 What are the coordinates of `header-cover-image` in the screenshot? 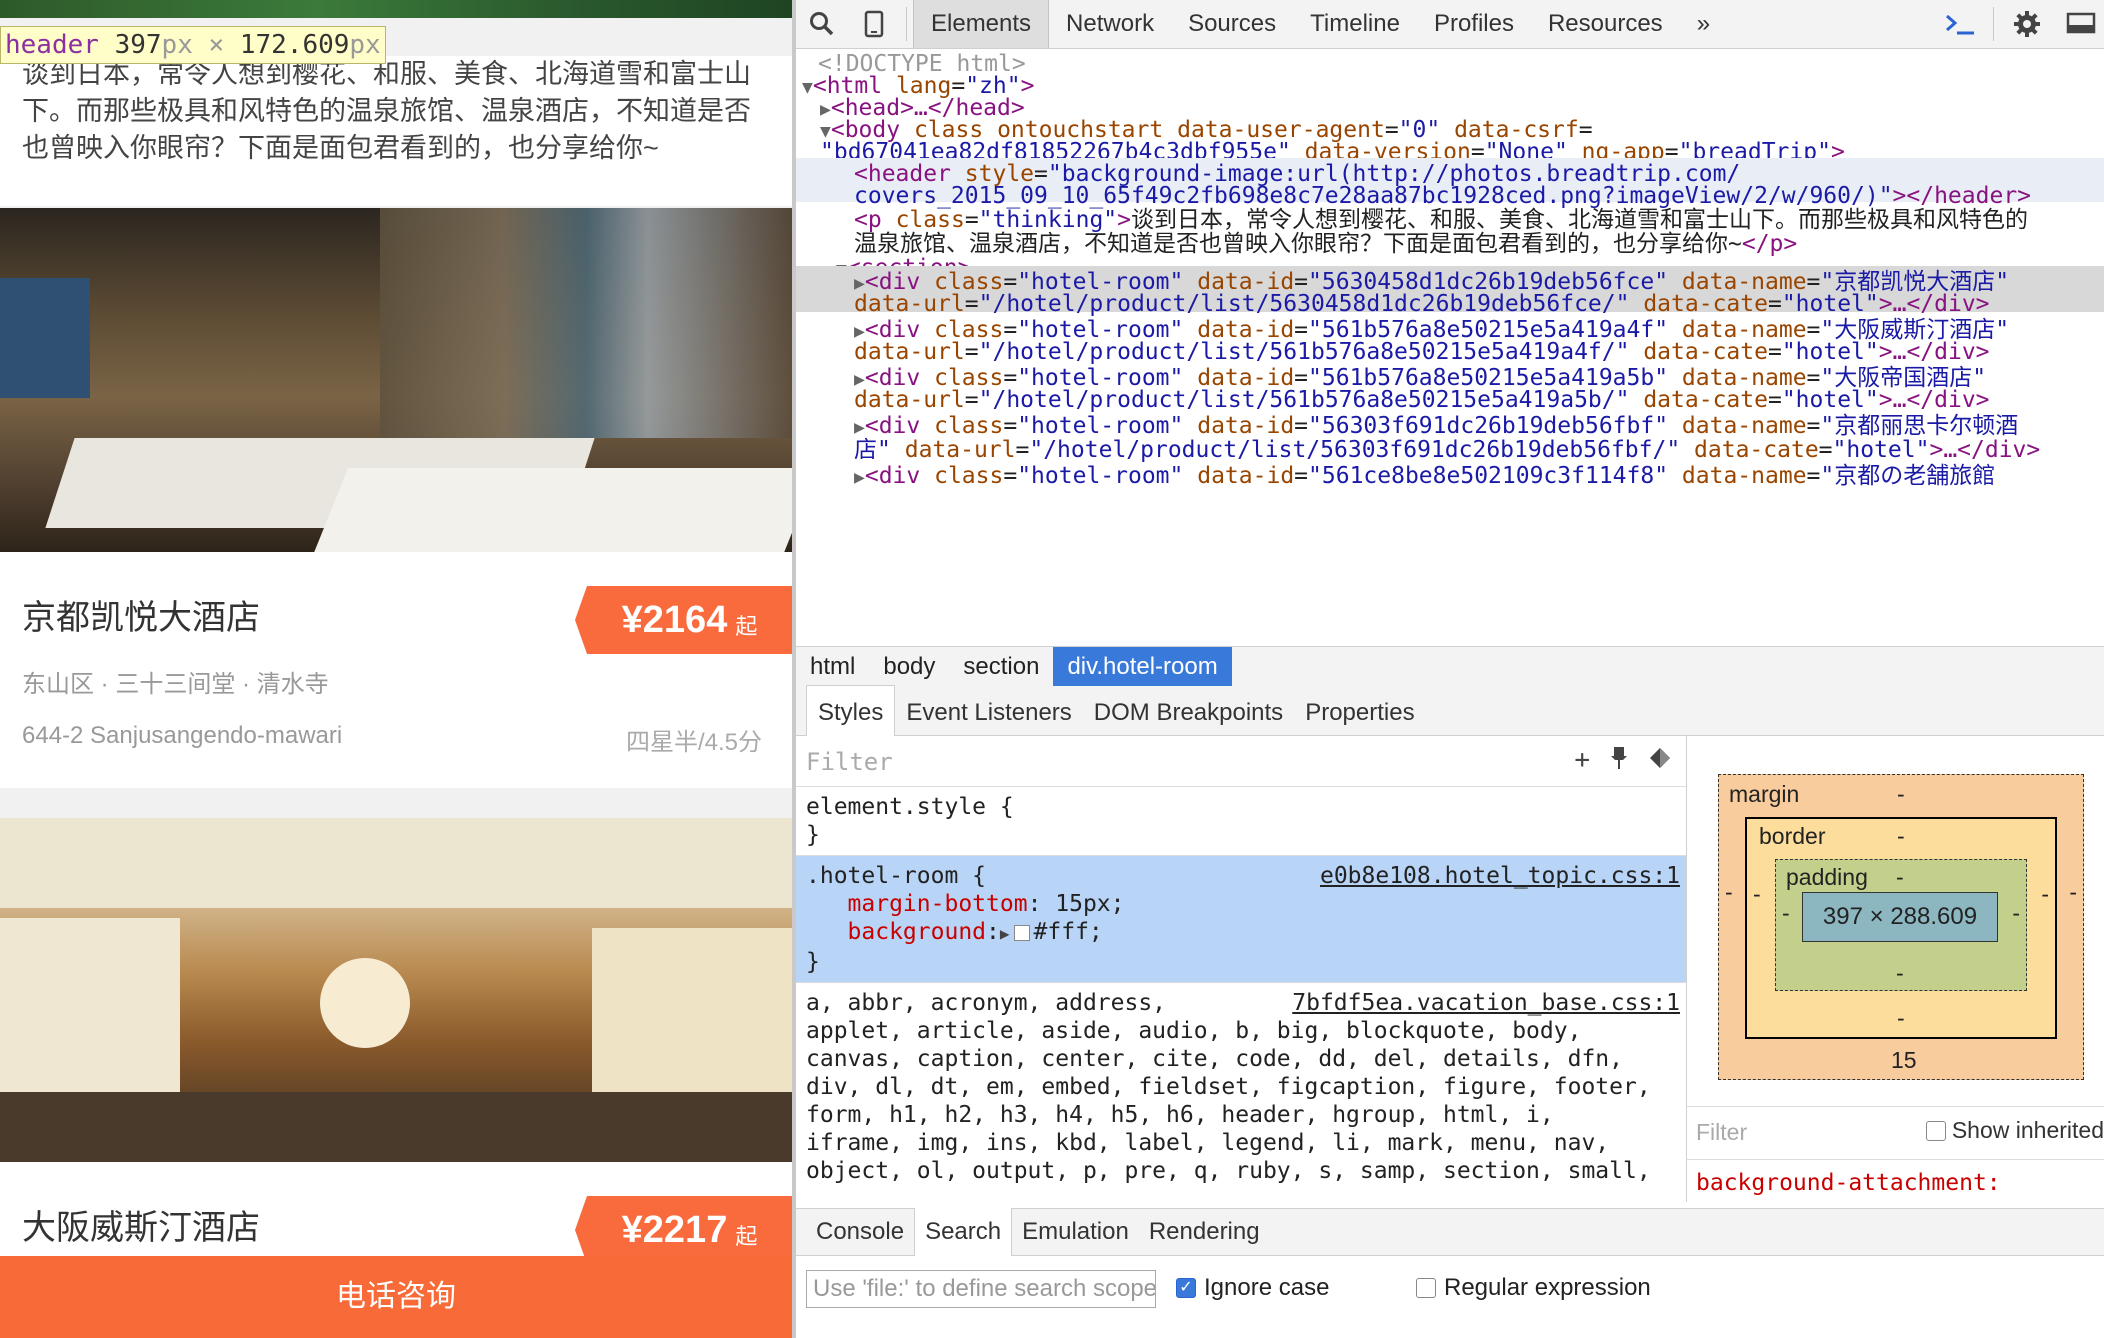 It's located at (396, 9).